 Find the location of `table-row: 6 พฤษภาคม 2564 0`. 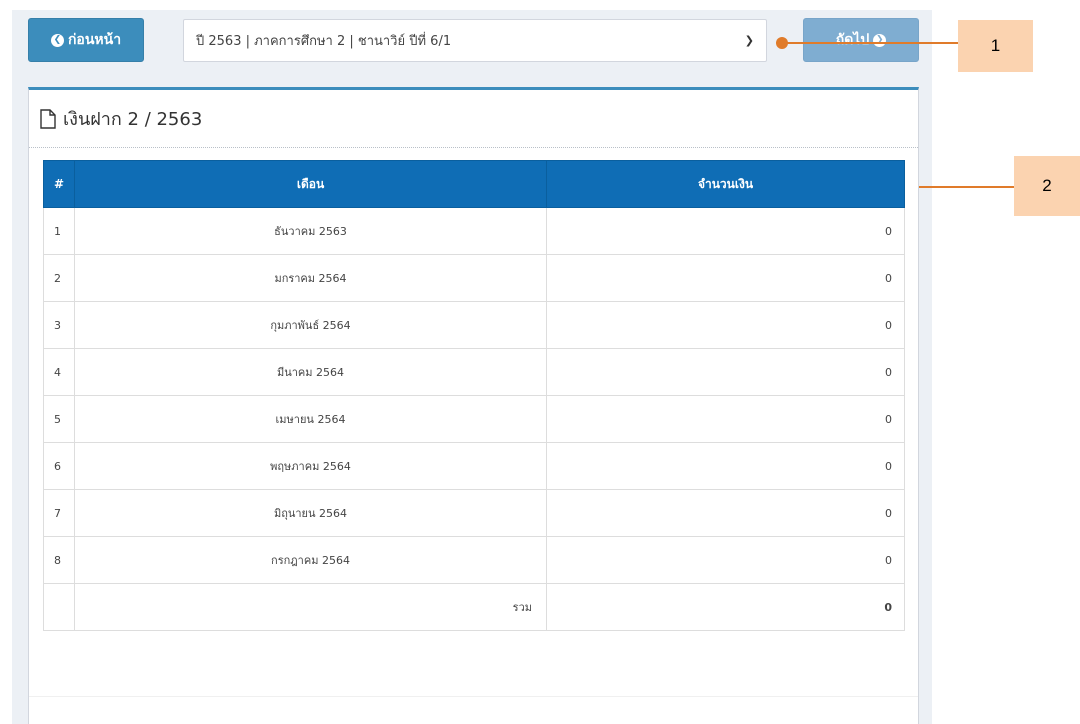

table-row: 6 พฤษภาคม 2564 0 is located at coordinates (474, 466).